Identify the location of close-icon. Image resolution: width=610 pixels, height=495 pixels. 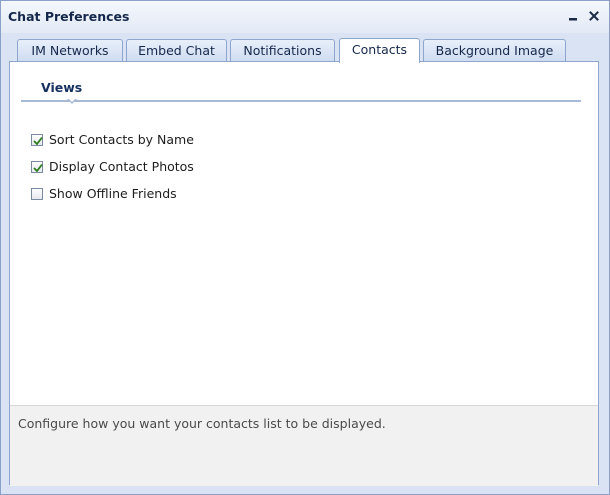
(594, 16).